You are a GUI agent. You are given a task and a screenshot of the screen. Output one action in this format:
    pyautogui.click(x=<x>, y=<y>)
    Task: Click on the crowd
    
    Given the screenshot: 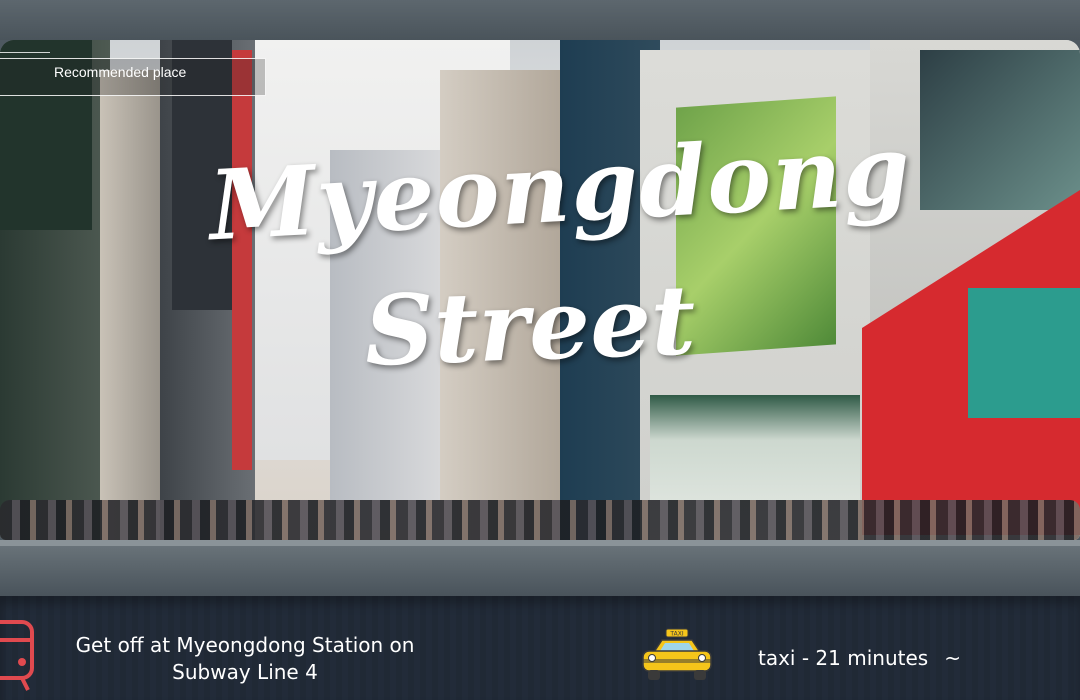 What is the action you would take?
    pyautogui.click(x=540, y=520)
    